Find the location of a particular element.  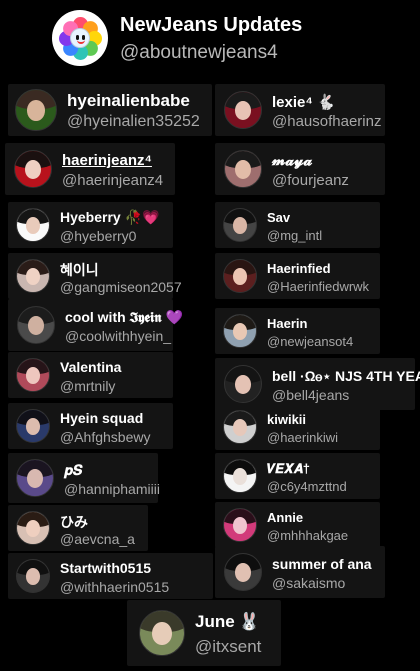

account-card: lexie⁴ 🐇 @hausofhaerinz is located at coordinates (300, 110).